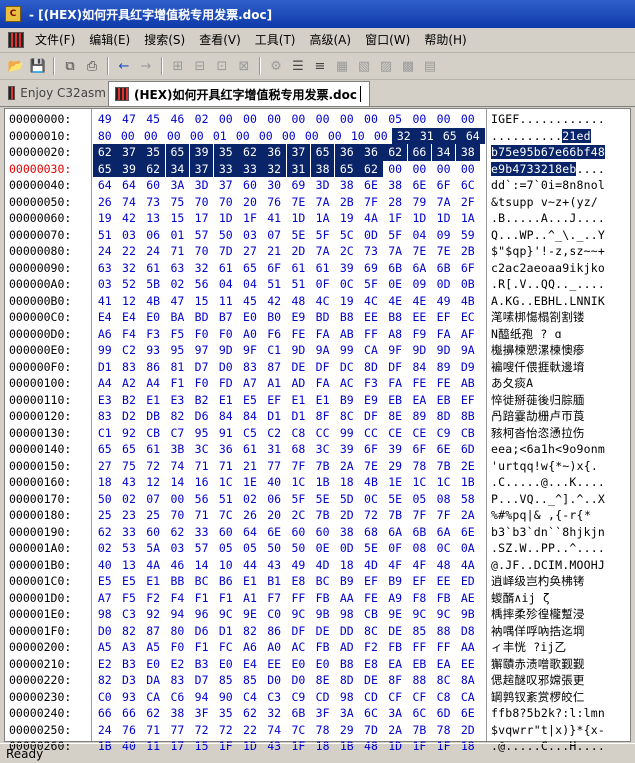 This screenshot has width=635, height=763. I want to click on hex-byte: C3, so click(274, 697).